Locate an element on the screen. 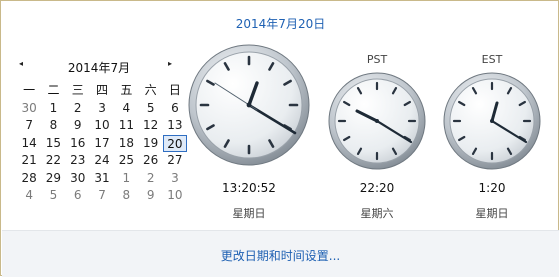  pst-clock is located at coordinates (377, 121).